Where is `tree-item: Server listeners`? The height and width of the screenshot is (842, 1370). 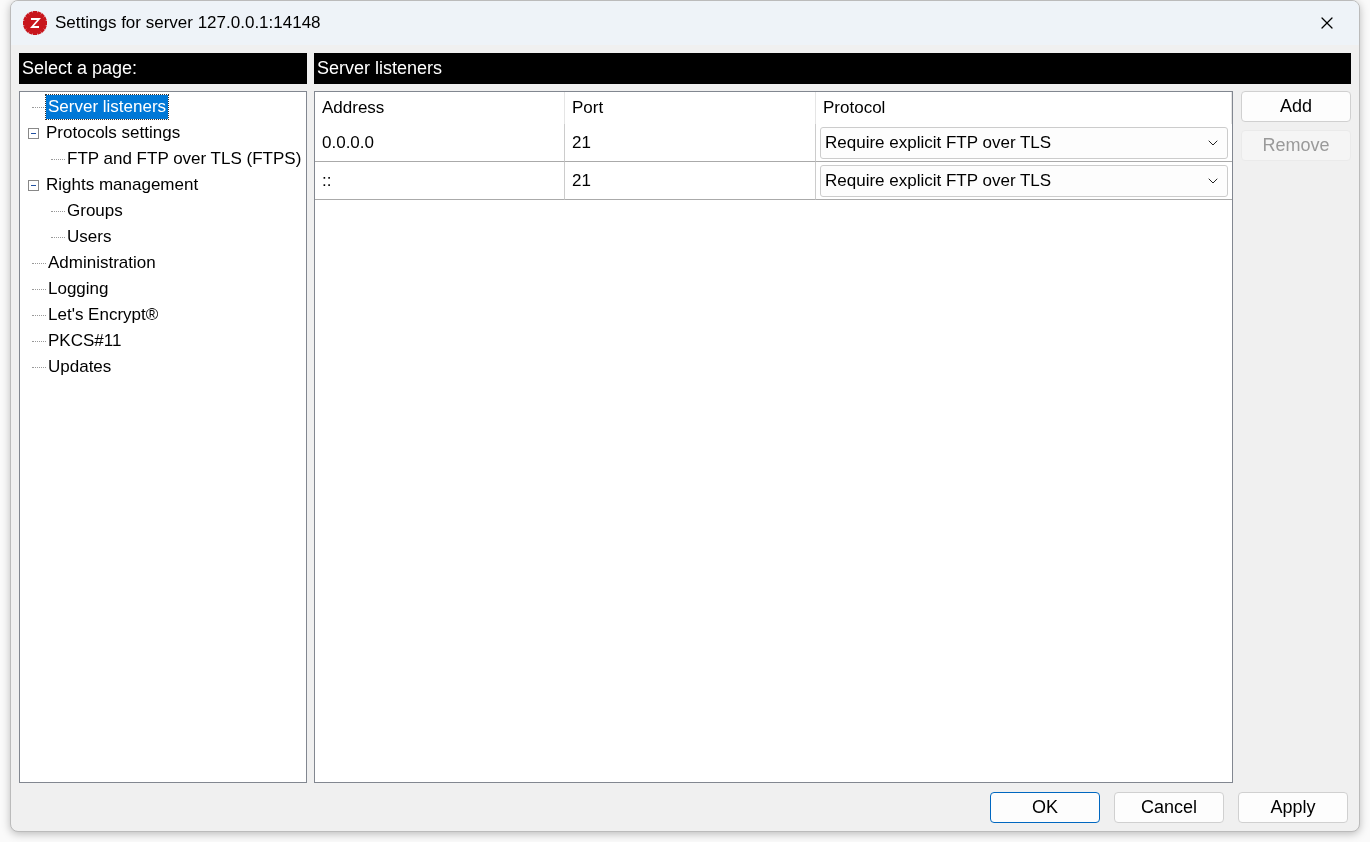
tree-item: Server listeners is located at coordinates (107, 107).